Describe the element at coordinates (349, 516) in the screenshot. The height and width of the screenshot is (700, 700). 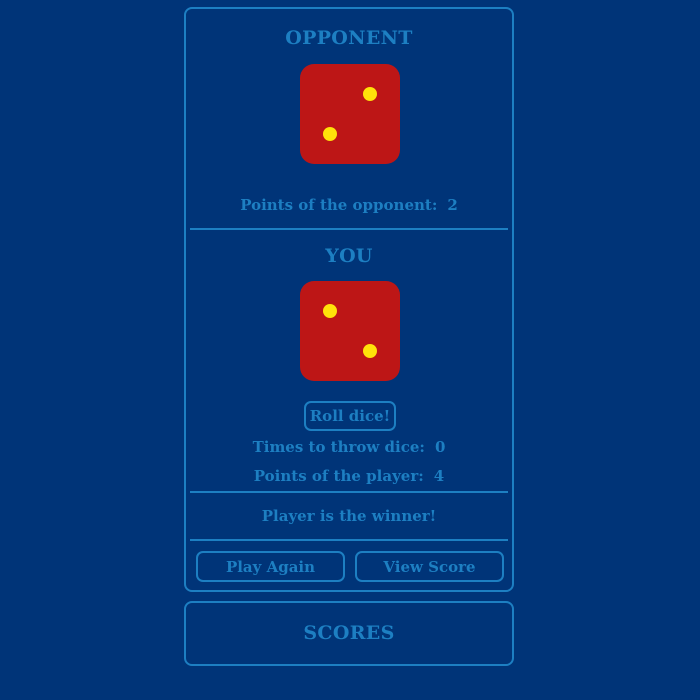
I see `result-message: Player is the winner!` at that location.